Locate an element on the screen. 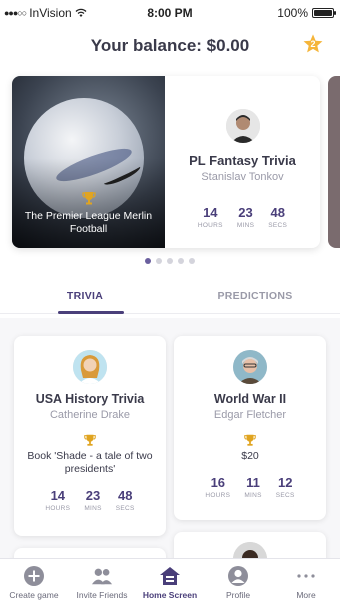  nav-label: More is located at coordinates (306, 594).